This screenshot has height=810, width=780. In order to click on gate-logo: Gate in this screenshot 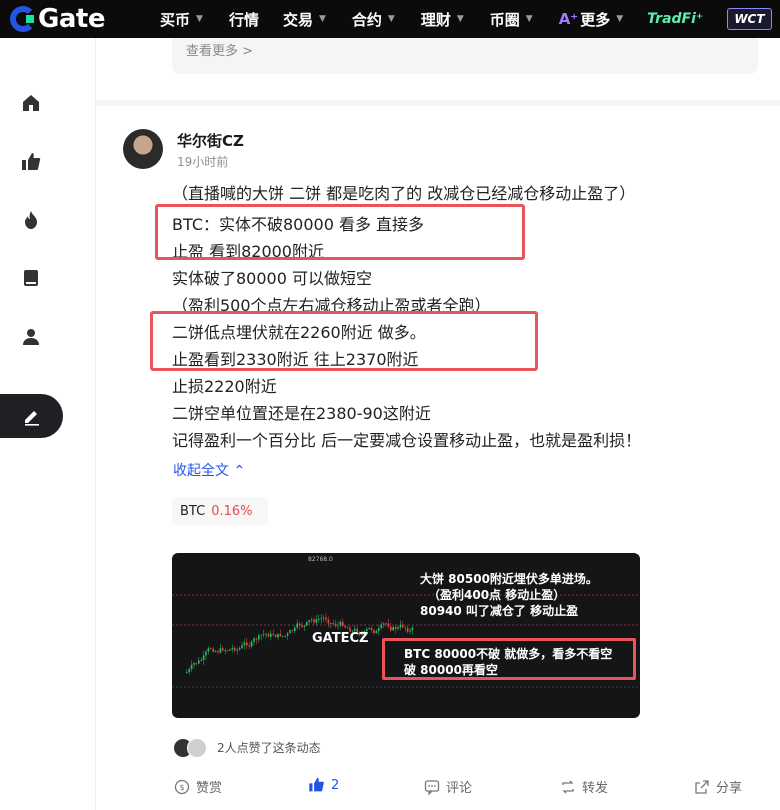, I will do `click(74, 19)`.